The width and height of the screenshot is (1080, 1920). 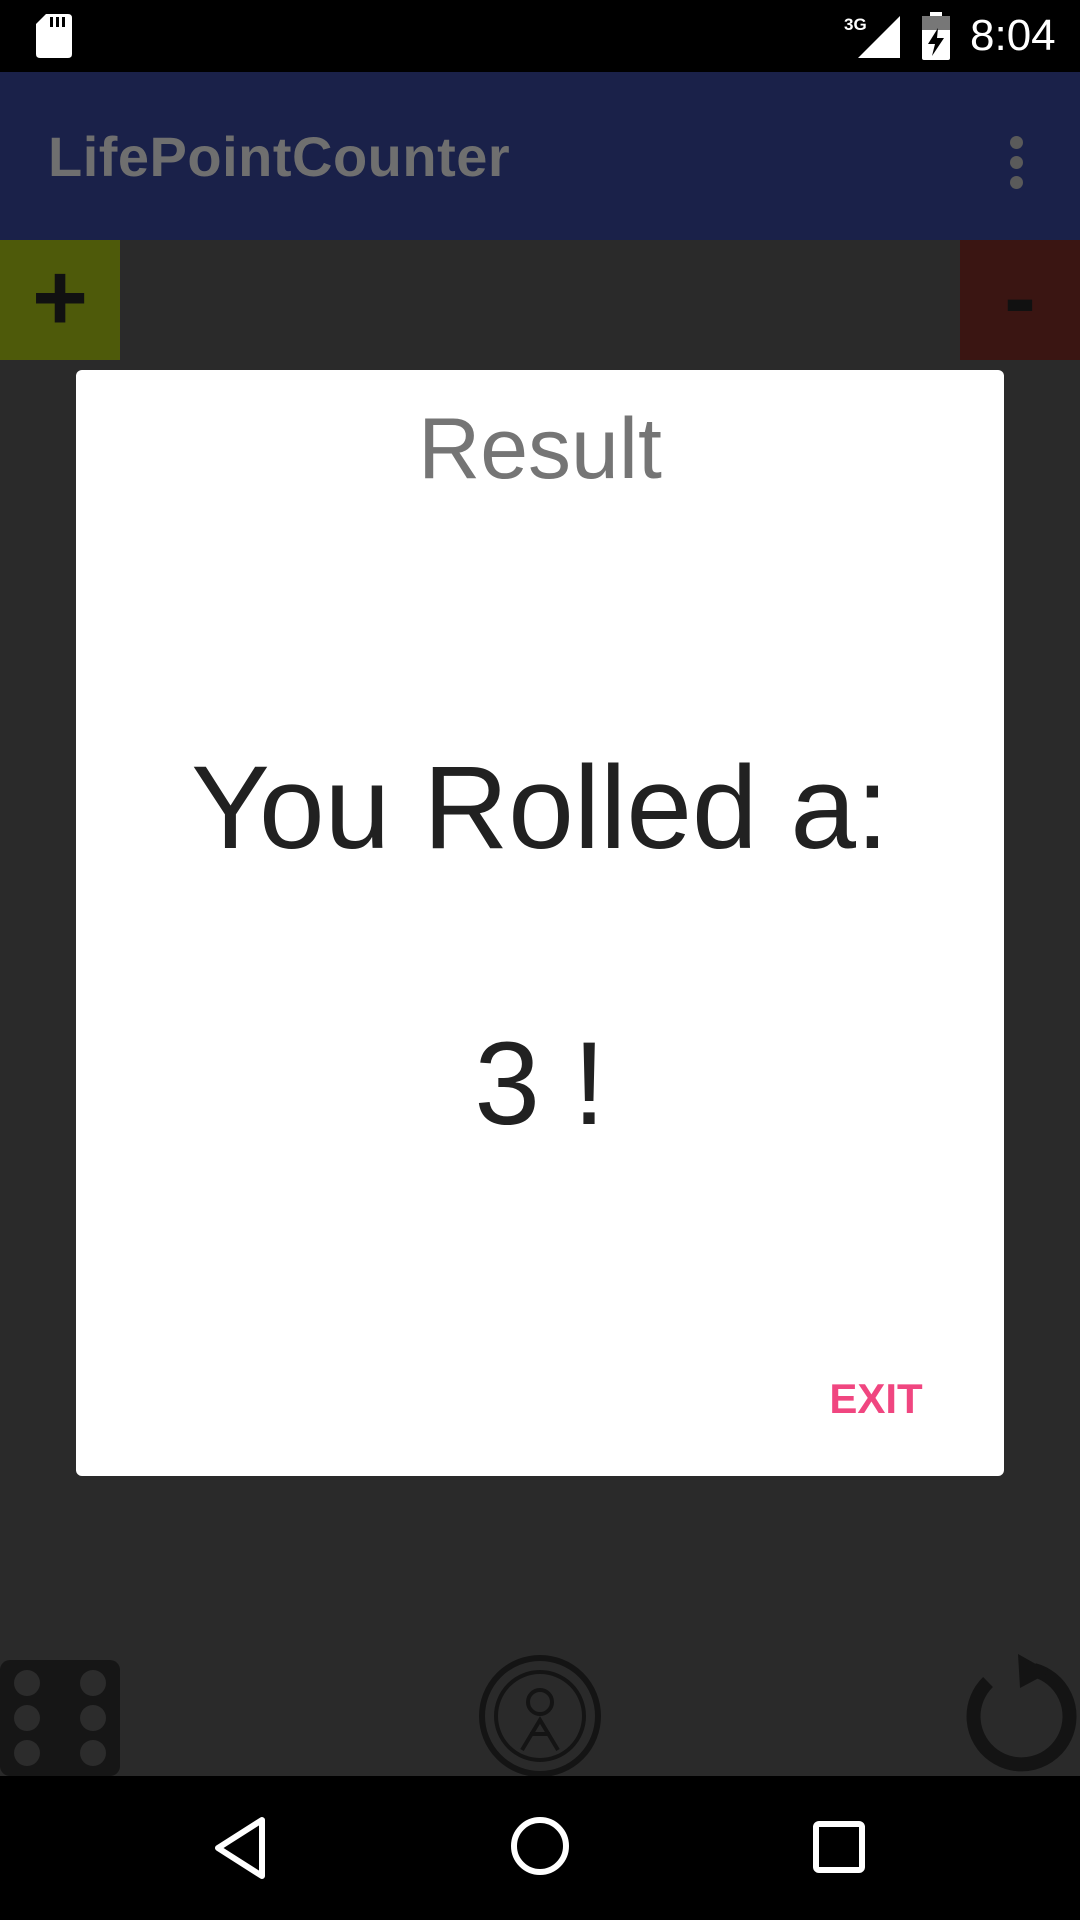 I want to click on status-clock: 8:04, so click(x=1013, y=35).